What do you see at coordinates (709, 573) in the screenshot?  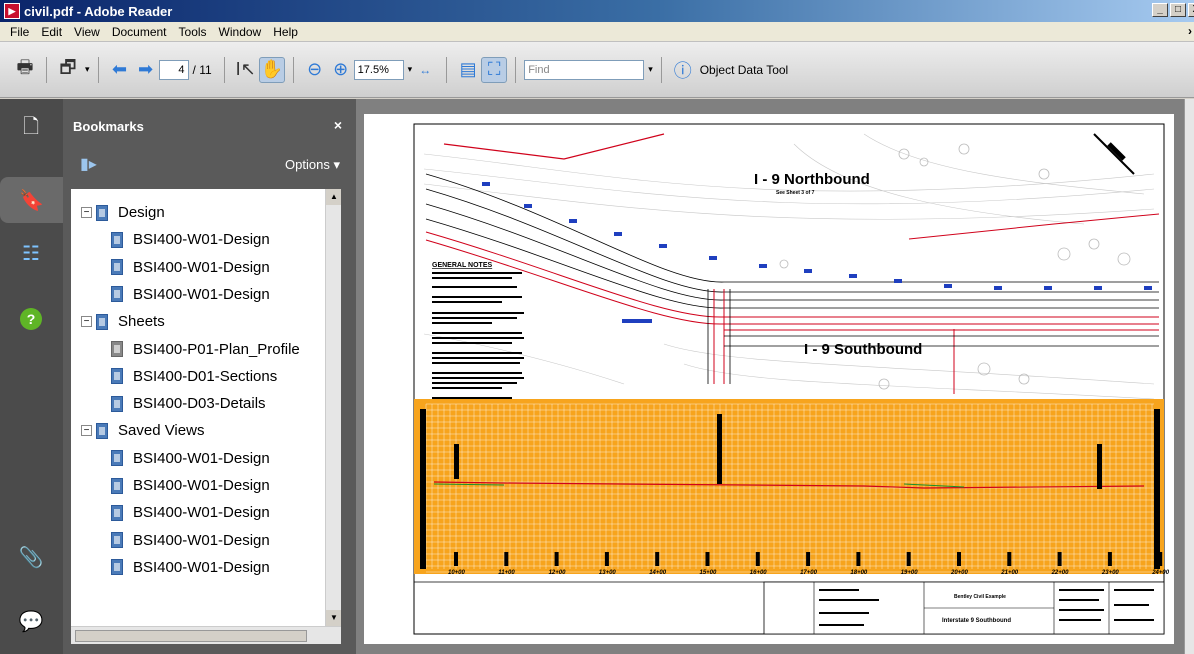 I see `station-label: 15+00` at bounding box center [709, 573].